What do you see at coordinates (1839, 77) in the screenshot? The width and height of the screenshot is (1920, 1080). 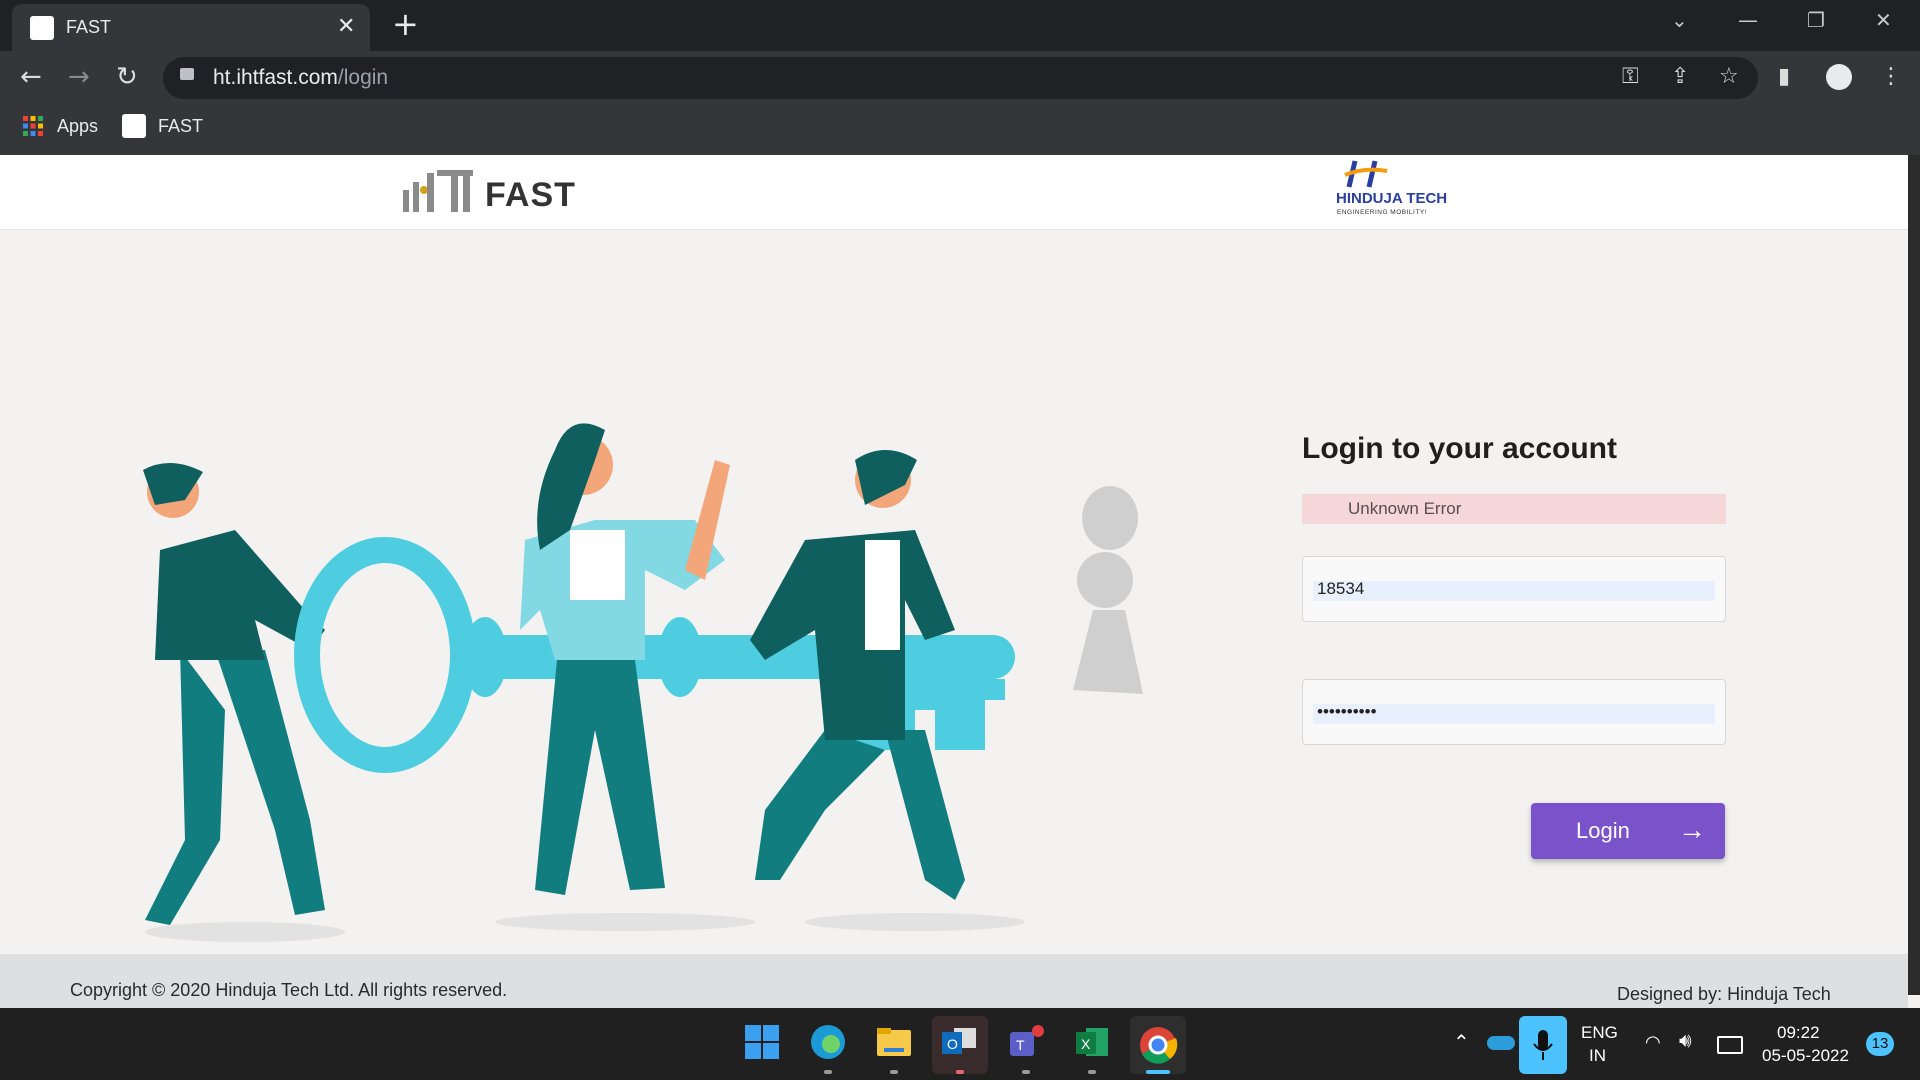 I see `profile-avatar-icon` at bounding box center [1839, 77].